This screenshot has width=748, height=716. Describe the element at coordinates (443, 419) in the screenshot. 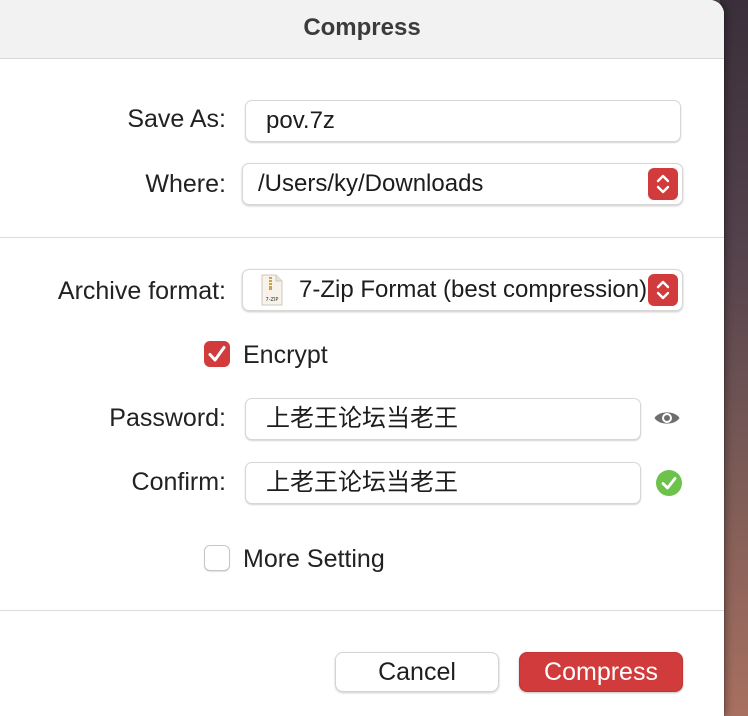

I see `password-input: 上老王论坛当老王` at that location.